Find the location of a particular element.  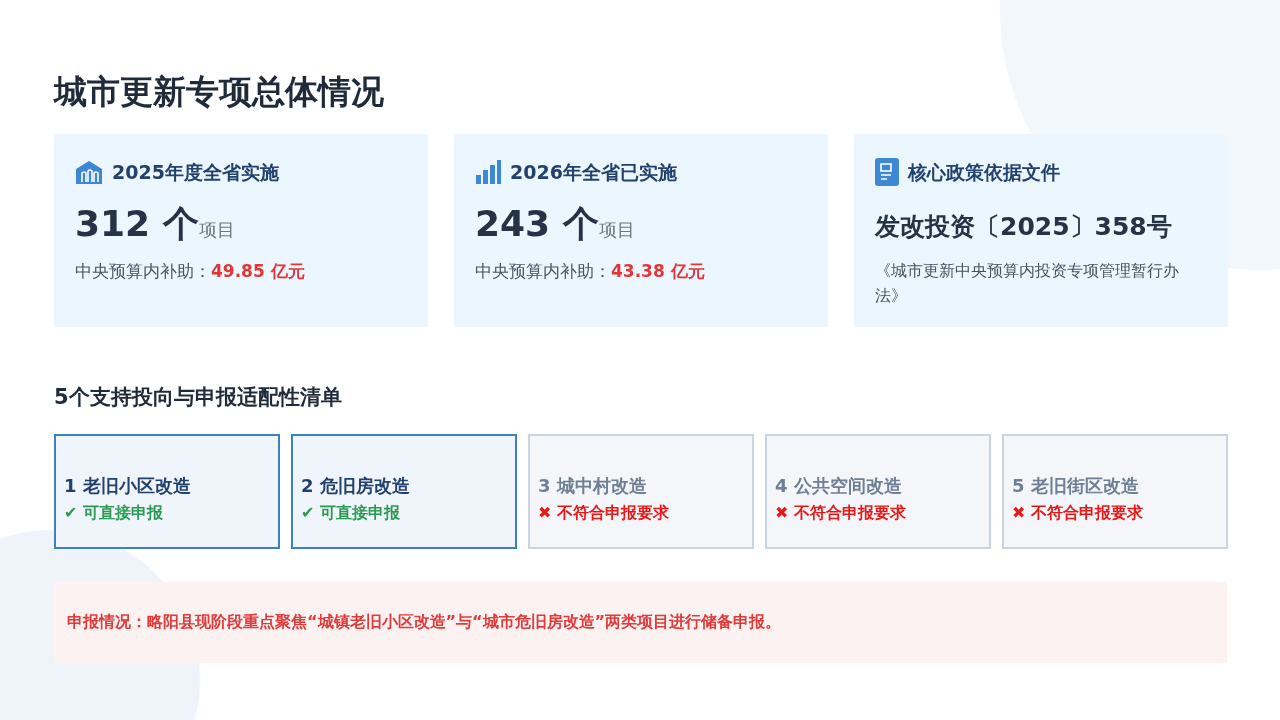

subsidy-text: 中央预算内补助：49.85 亿元 is located at coordinates (190, 272).